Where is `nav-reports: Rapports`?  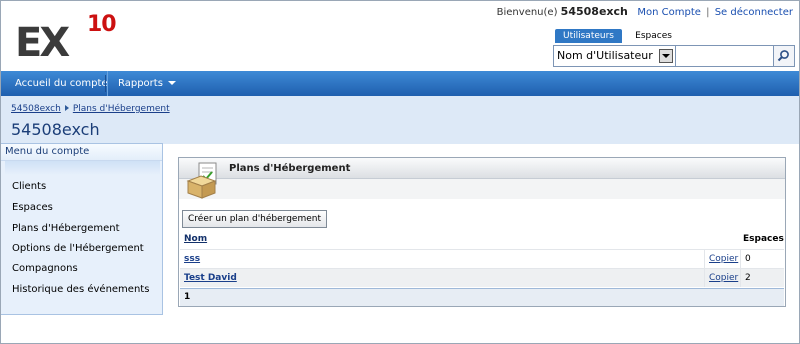 nav-reports: Rapports is located at coordinates (146, 83).